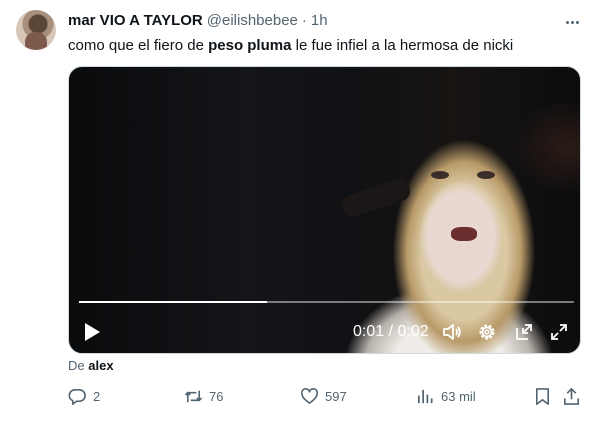 This screenshot has width=605, height=429. I want to click on like-button: 597, so click(323, 396).